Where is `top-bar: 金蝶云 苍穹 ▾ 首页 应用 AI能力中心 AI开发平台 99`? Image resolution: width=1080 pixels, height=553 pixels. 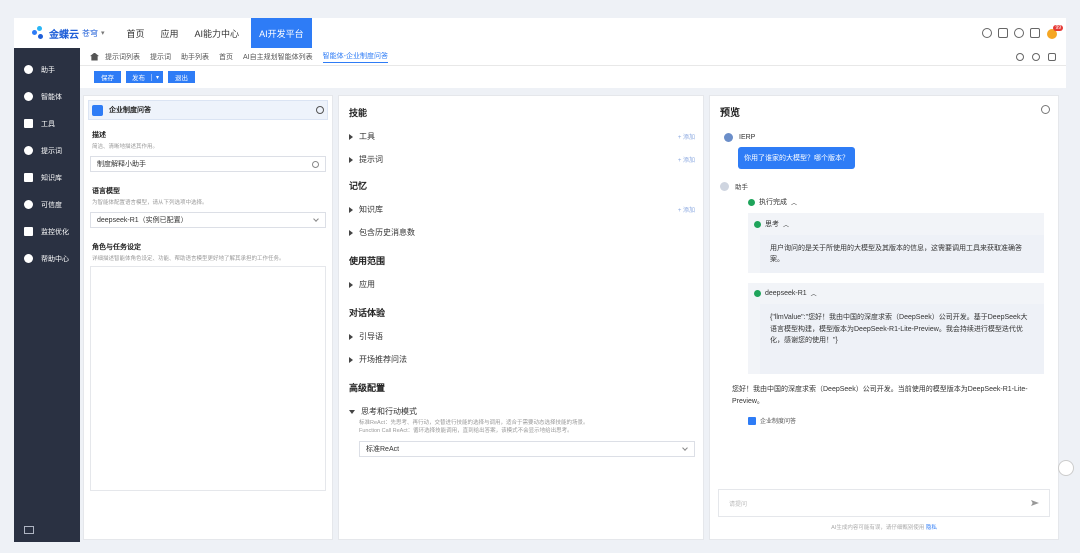 top-bar: 金蝶云 苍穹 ▾ 首页 应用 AI能力中心 AI开发平台 99 is located at coordinates (540, 33).